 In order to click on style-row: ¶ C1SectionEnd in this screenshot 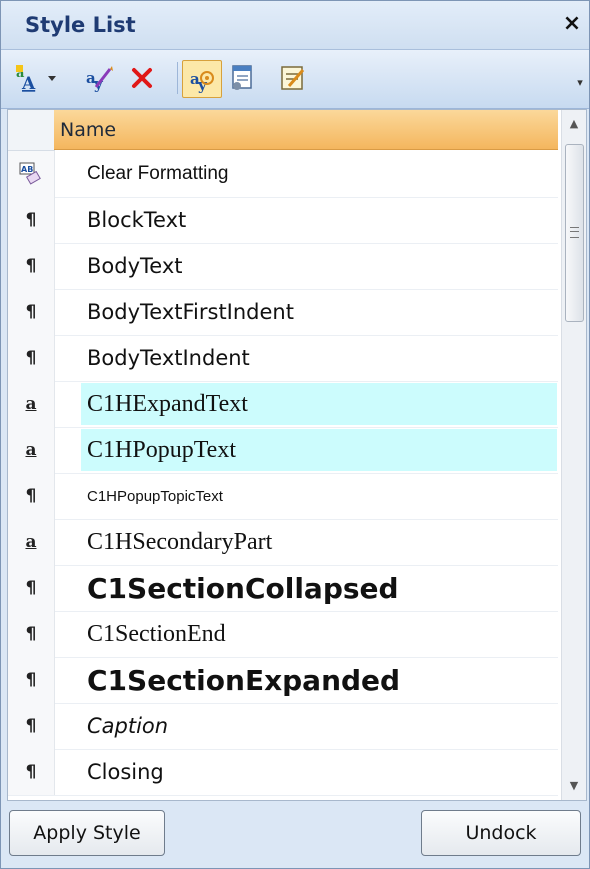, I will do `click(283, 634)`.